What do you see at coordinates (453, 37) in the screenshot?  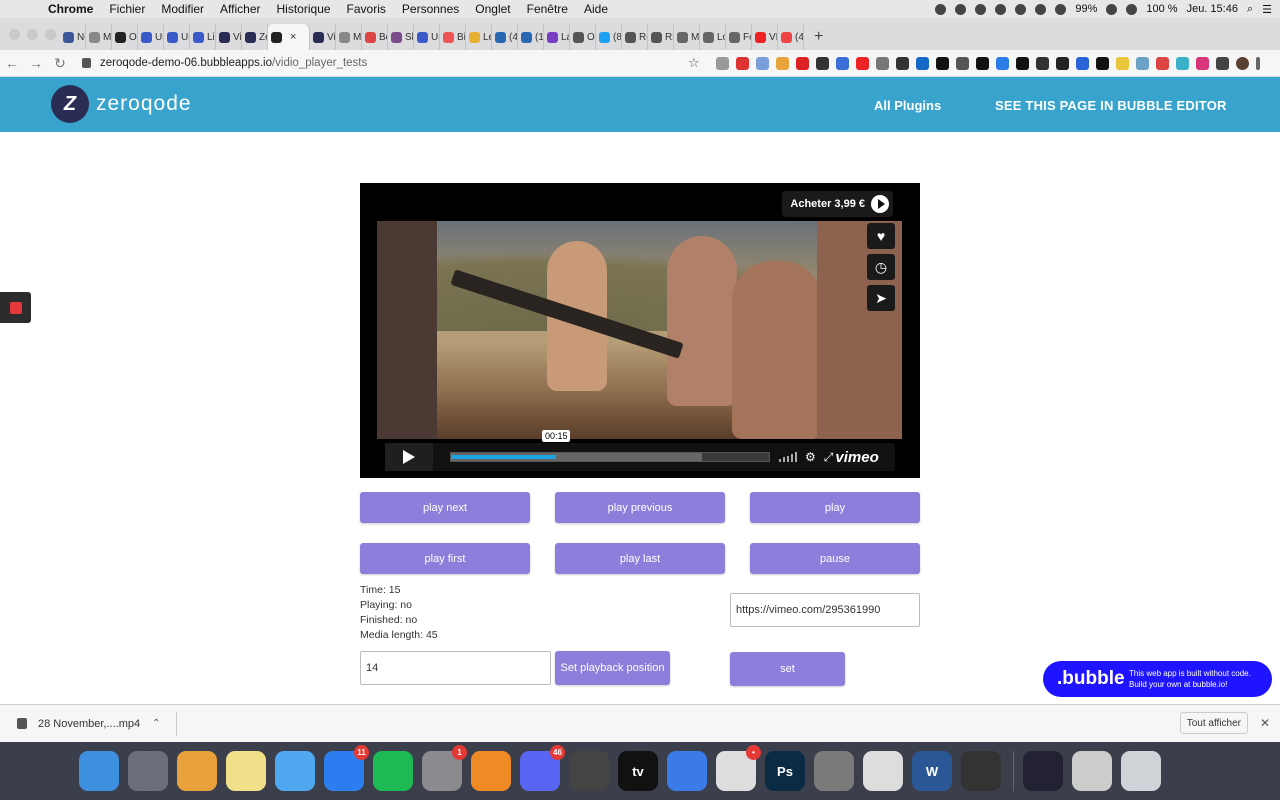 I see `browser-tab: Bit` at bounding box center [453, 37].